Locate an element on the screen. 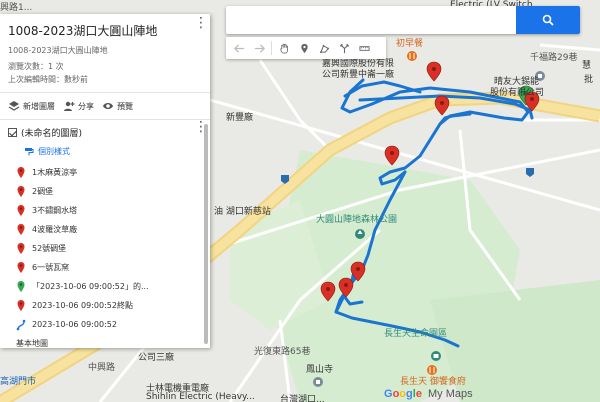 The width and height of the screenshot is (600, 402). individual-style-label: 個別樣式 is located at coordinates (54, 151).